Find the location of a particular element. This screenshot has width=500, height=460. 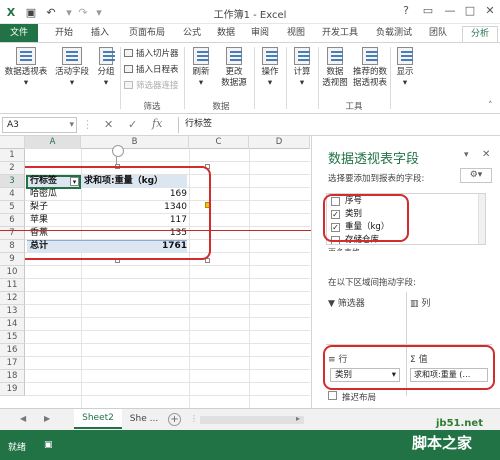

row-header: 3 is located at coordinates (12, 181).